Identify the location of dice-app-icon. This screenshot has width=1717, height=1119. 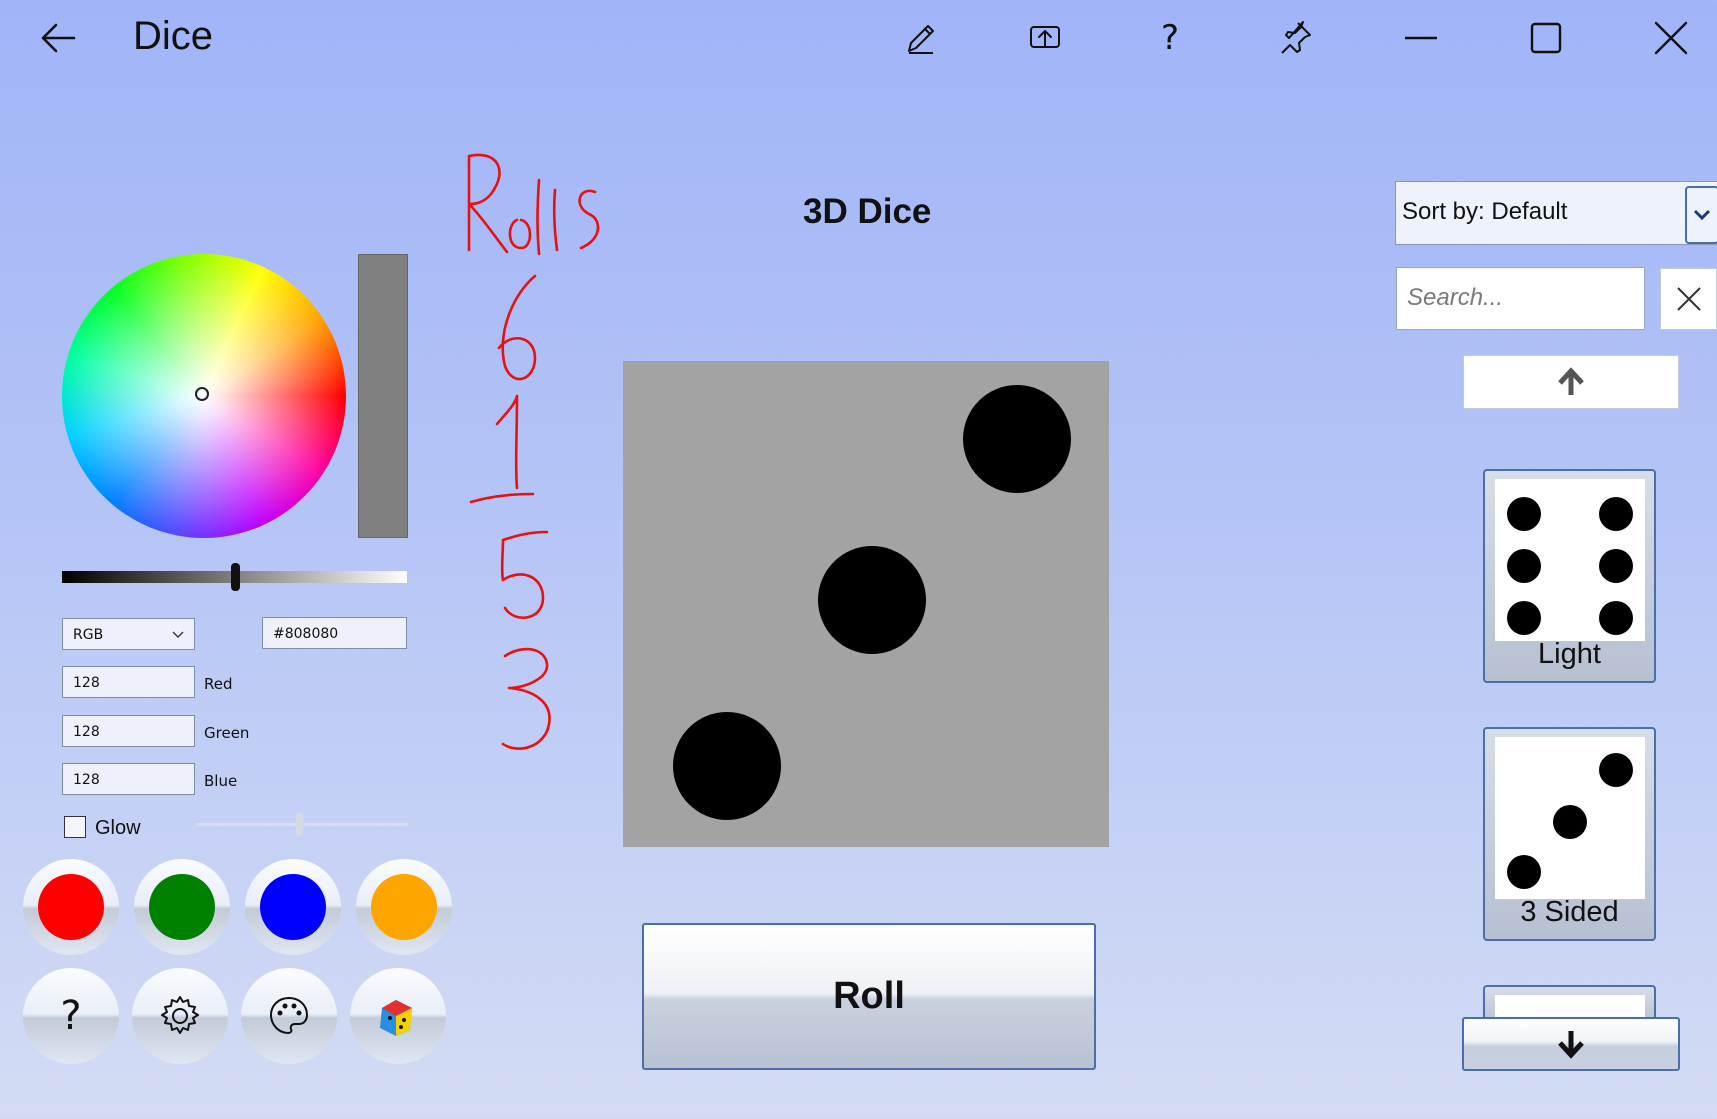
(396, 1018).